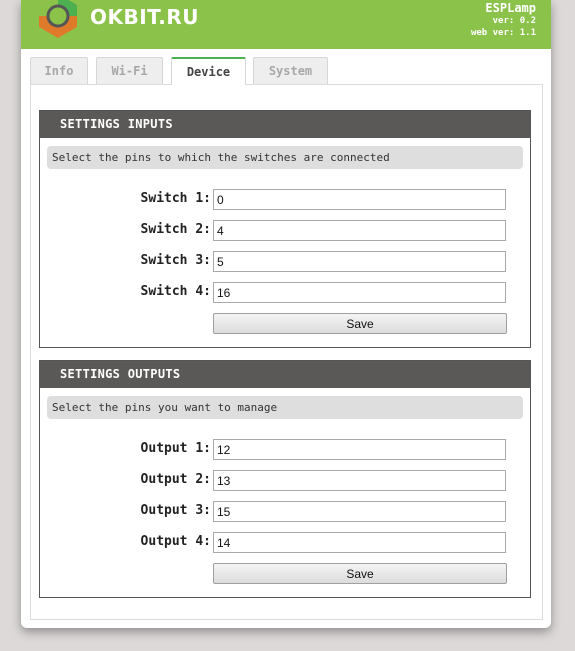 This screenshot has height=651, width=575. Describe the element at coordinates (285, 124) in the screenshot. I see `panel-title: SETTINGS INPUTS` at that location.